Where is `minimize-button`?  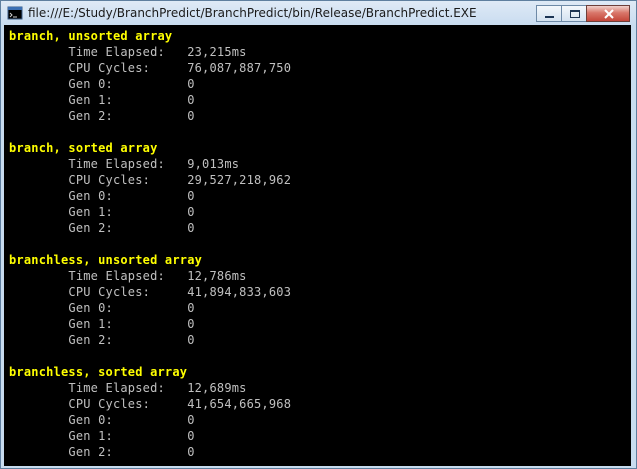
minimize-button is located at coordinates (549, 13).